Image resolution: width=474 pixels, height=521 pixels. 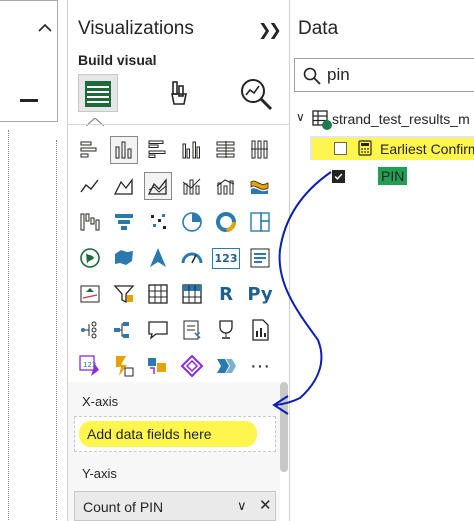 I want to click on visual-clustered-bar-icon, so click(x=158, y=150).